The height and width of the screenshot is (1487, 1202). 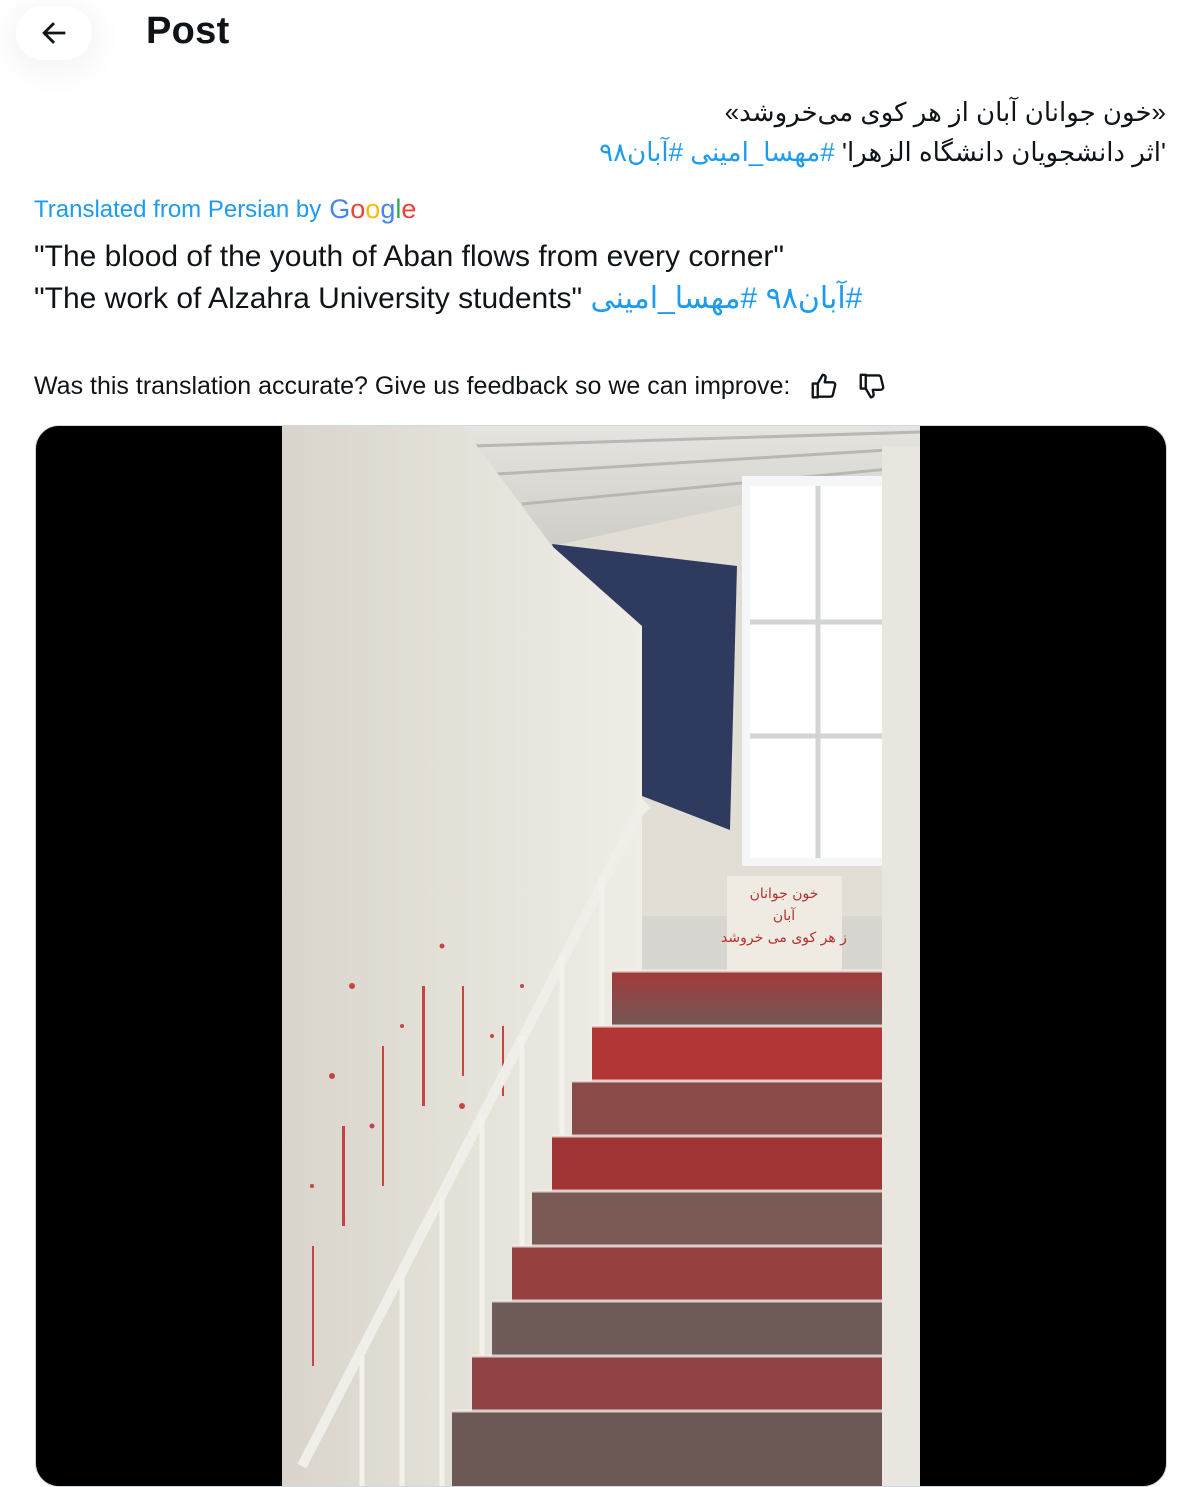 What do you see at coordinates (727, 298) in the screenshot?
I see `translation-hashtags: #آبان۹۸ #مهسا_امینی` at bounding box center [727, 298].